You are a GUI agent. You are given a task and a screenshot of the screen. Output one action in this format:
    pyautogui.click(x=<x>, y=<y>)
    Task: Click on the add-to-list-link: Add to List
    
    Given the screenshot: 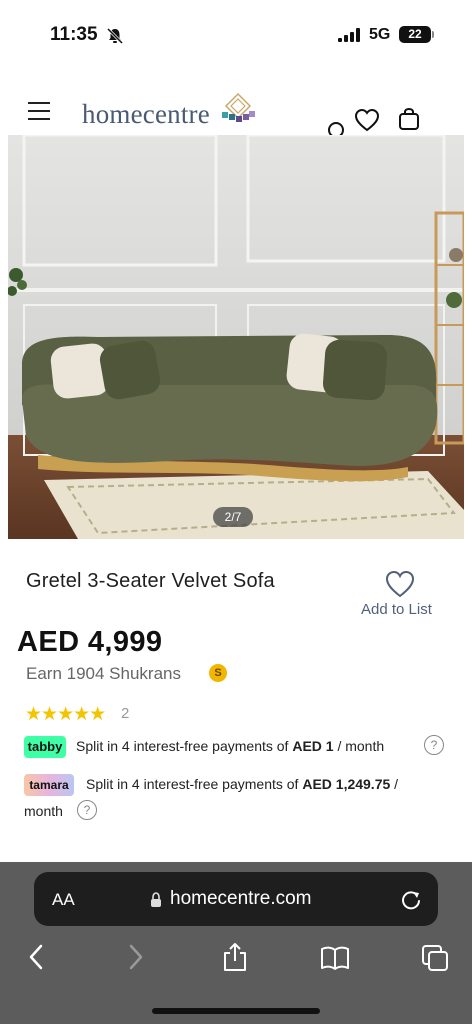 What is the action you would take?
    pyautogui.click(x=396, y=609)
    